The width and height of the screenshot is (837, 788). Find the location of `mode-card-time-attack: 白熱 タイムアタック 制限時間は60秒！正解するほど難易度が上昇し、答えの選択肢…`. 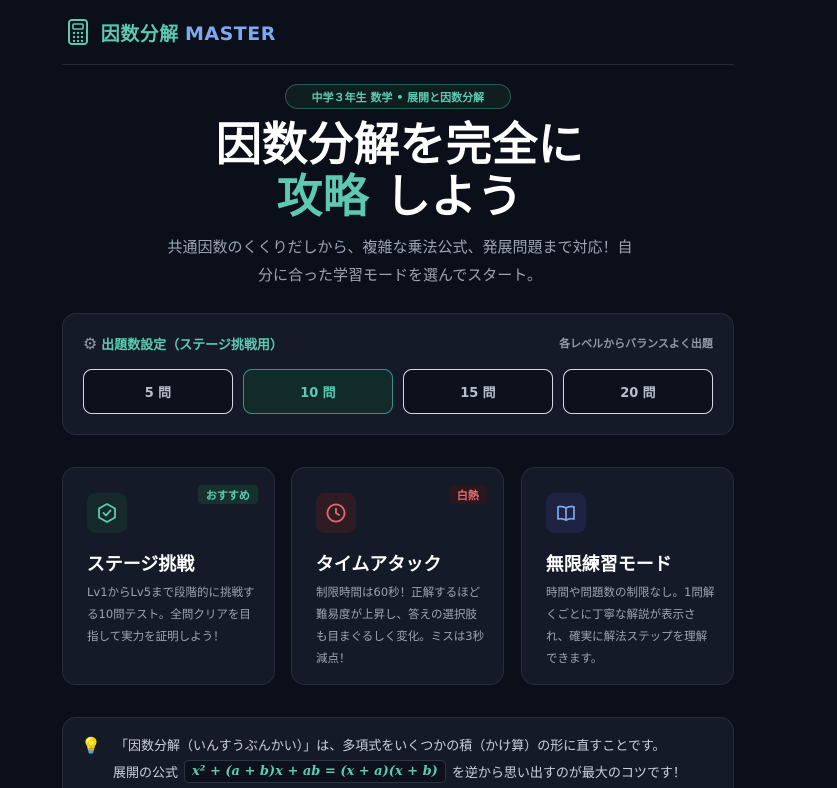

mode-card-time-attack: 白熱 タイムアタック 制限時間は60秒！正解するほど難易度が上昇し、答えの選択肢… is located at coordinates (397, 576).